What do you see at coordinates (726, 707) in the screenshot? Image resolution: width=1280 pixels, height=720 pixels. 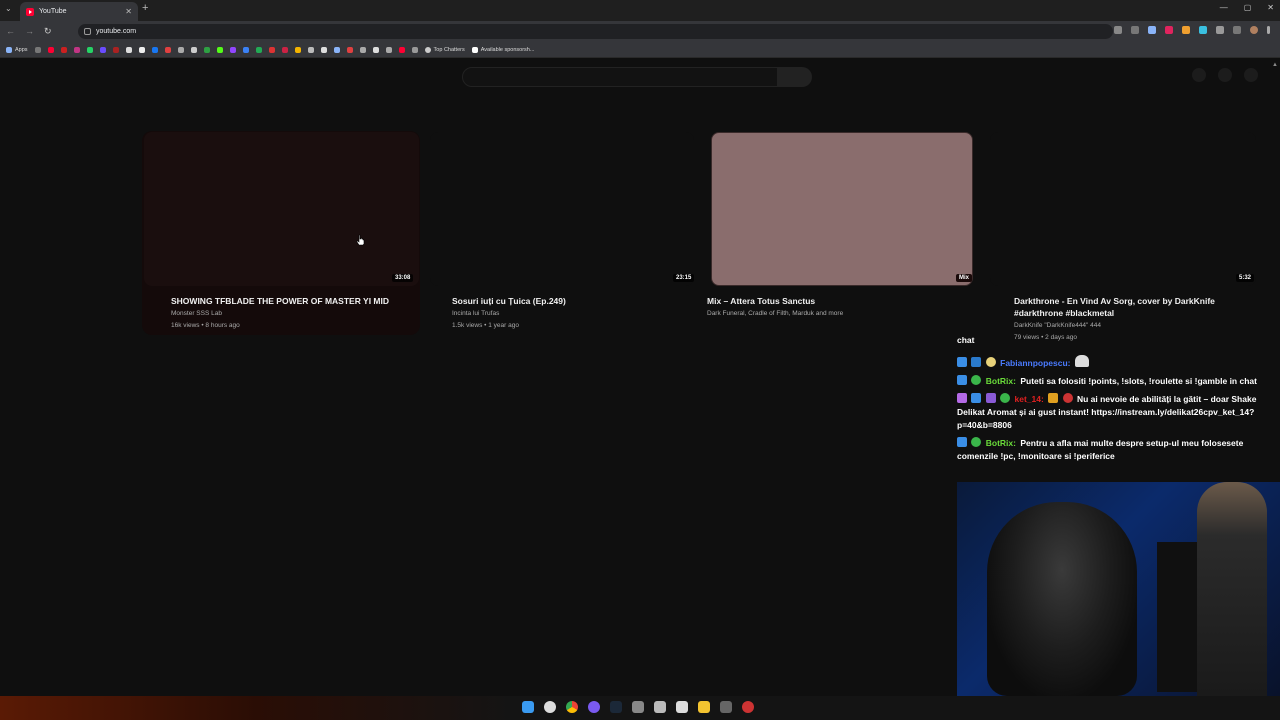 I see `taskbar-settings-icon` at bounding box center [726, 707].